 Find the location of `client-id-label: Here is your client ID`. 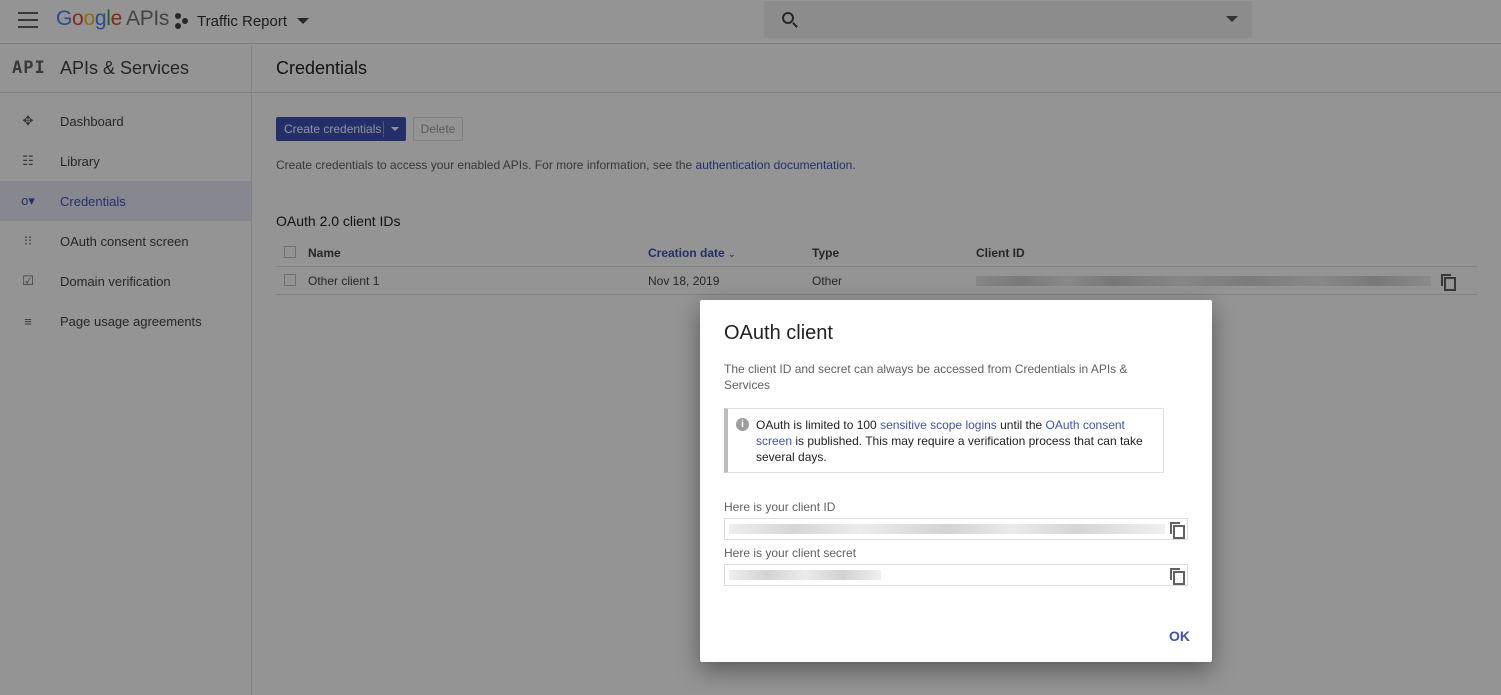

client-id-label: Here is your client ID is located at coordinates (780, 507).